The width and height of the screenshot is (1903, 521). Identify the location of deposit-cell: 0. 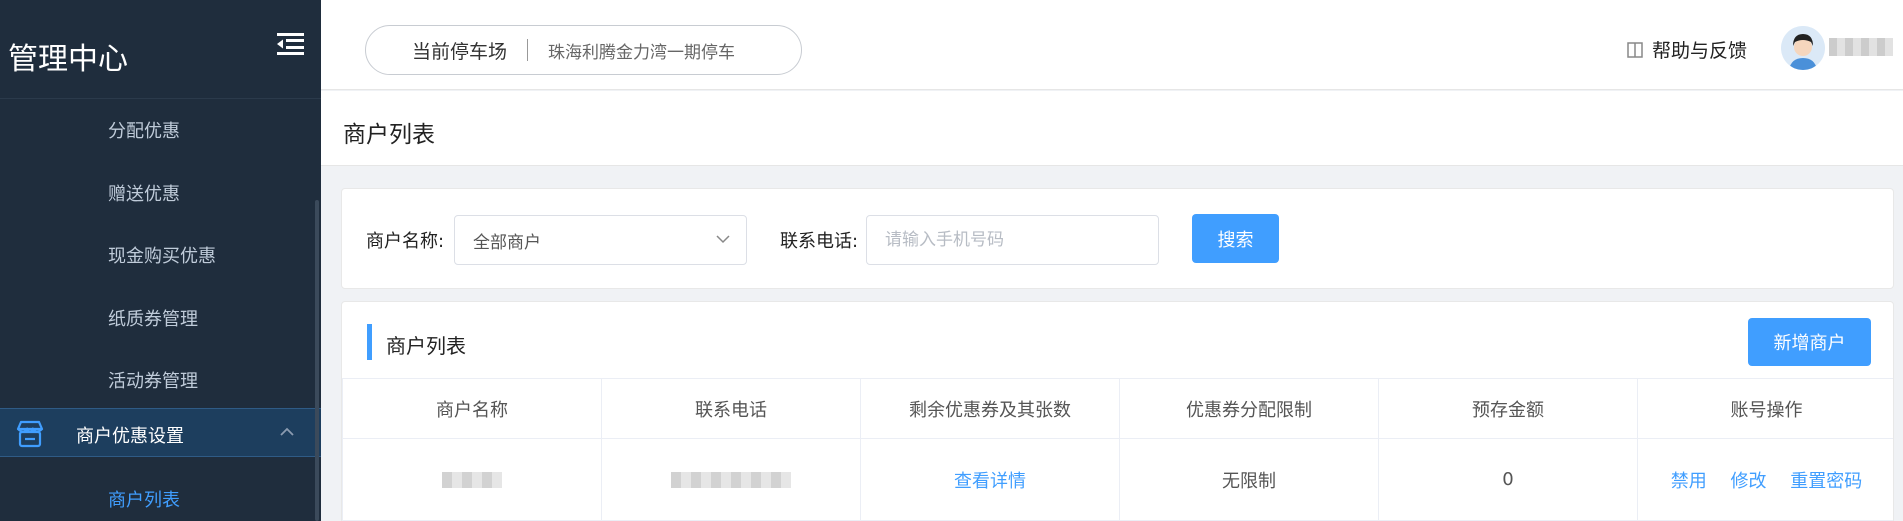
(1508, 479).